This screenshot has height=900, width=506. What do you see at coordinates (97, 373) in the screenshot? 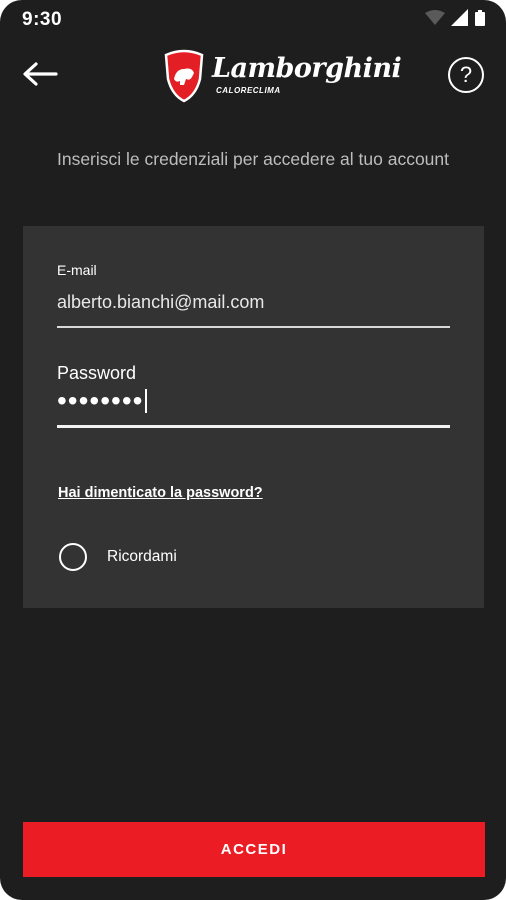
I see `password-label: Password` at bounding box center [97, 373].